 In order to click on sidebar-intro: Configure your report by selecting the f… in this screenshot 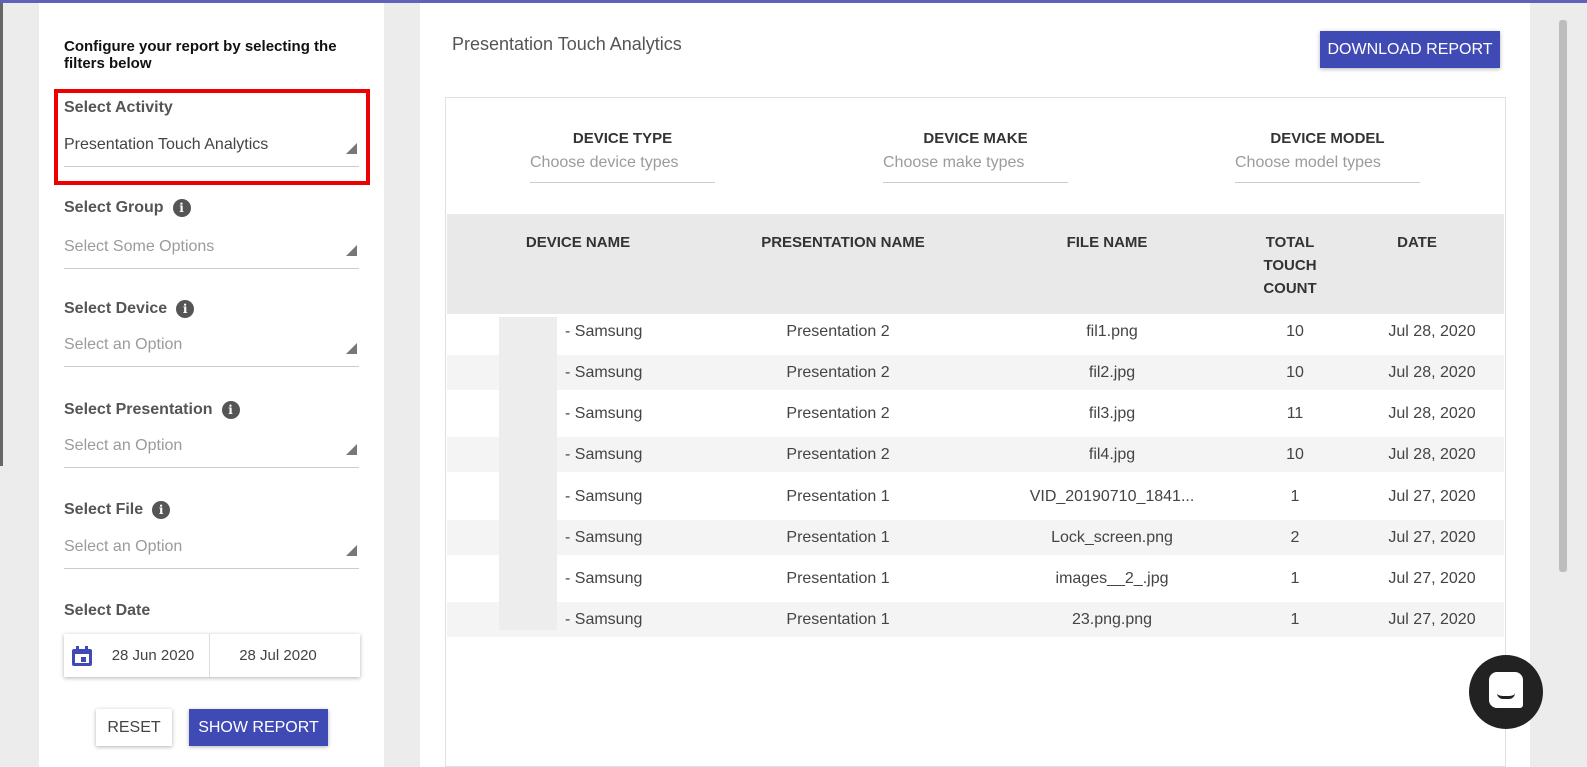, I will do `click(200, 55)`.